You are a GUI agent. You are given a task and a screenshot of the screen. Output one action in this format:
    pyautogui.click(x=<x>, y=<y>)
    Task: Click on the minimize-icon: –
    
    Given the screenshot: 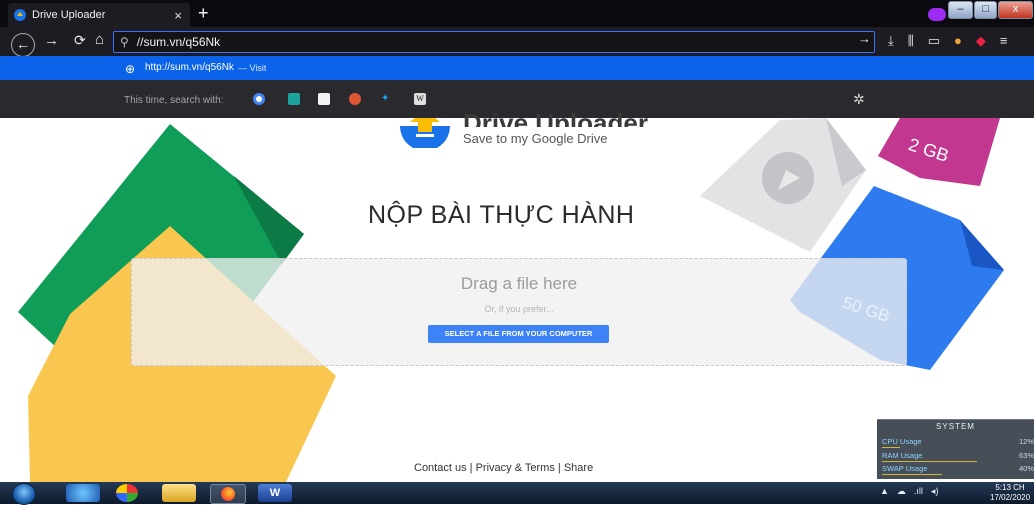 What is the action you would take?
    pyautogui.click(x=961, y=10)
    